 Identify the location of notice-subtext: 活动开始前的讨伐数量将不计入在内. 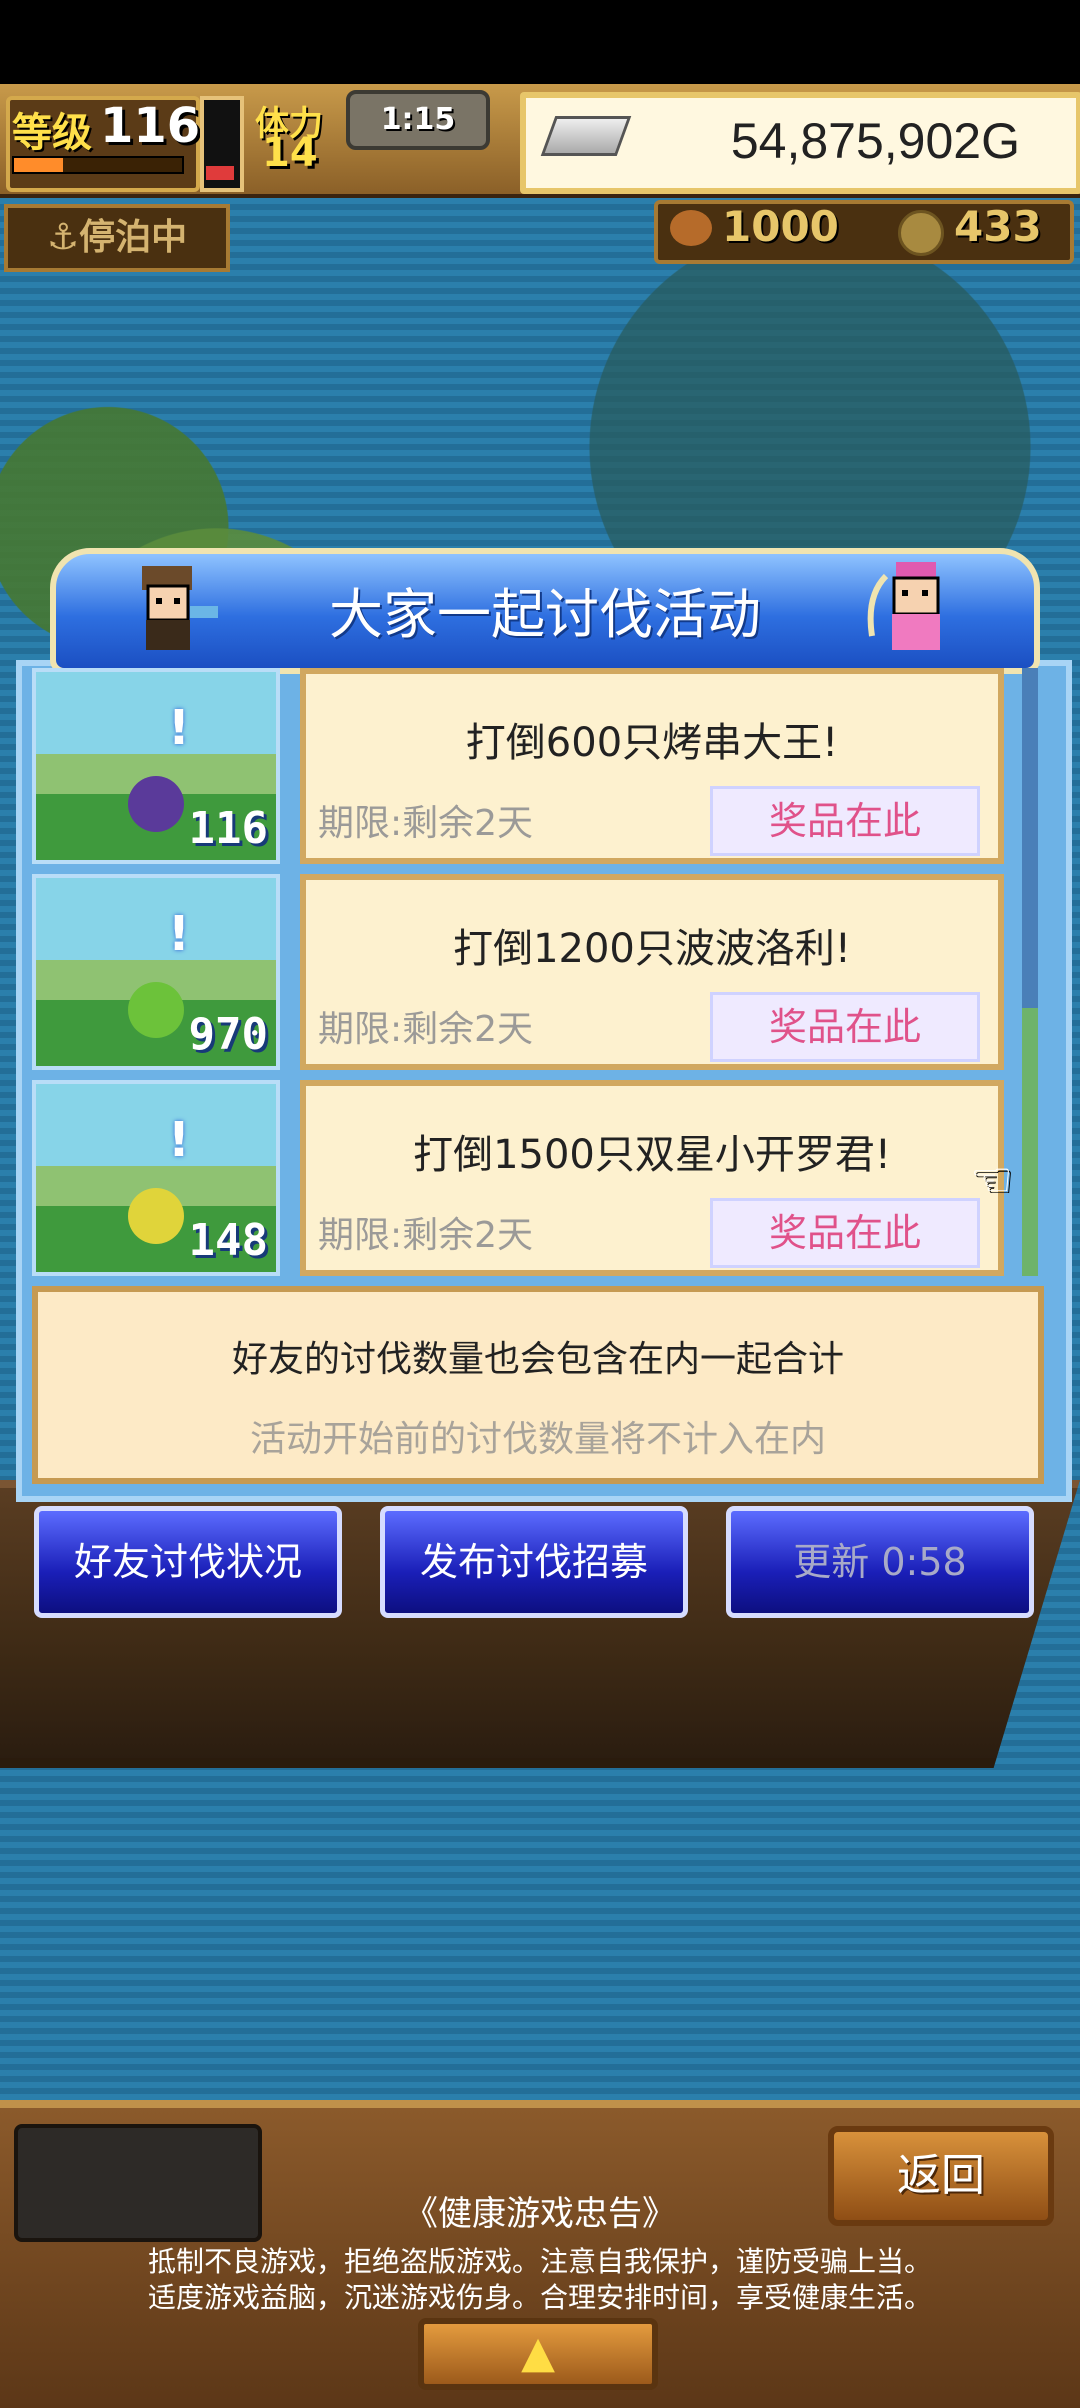
(537, 1439).